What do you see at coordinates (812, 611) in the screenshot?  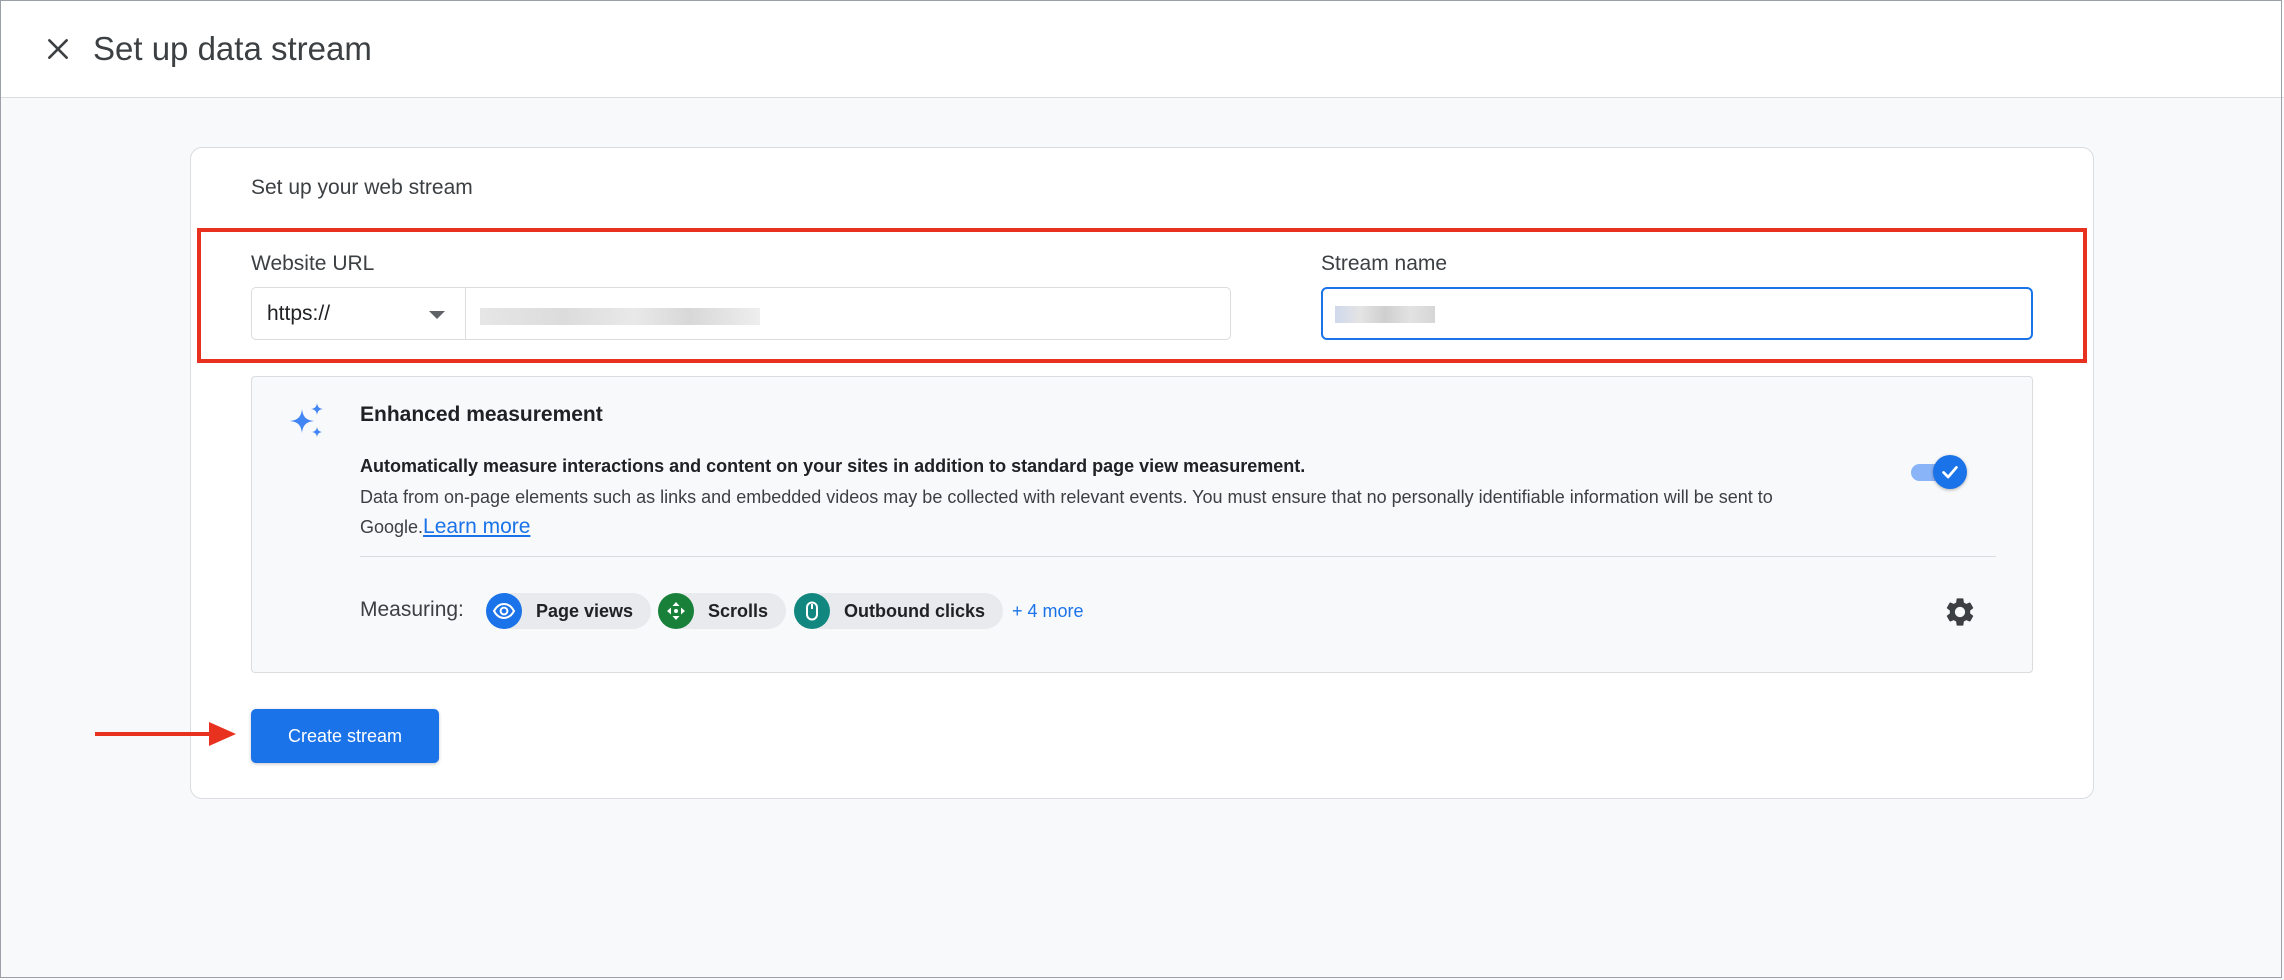 I see `mouse-icon` at bounding box center [812, 611].